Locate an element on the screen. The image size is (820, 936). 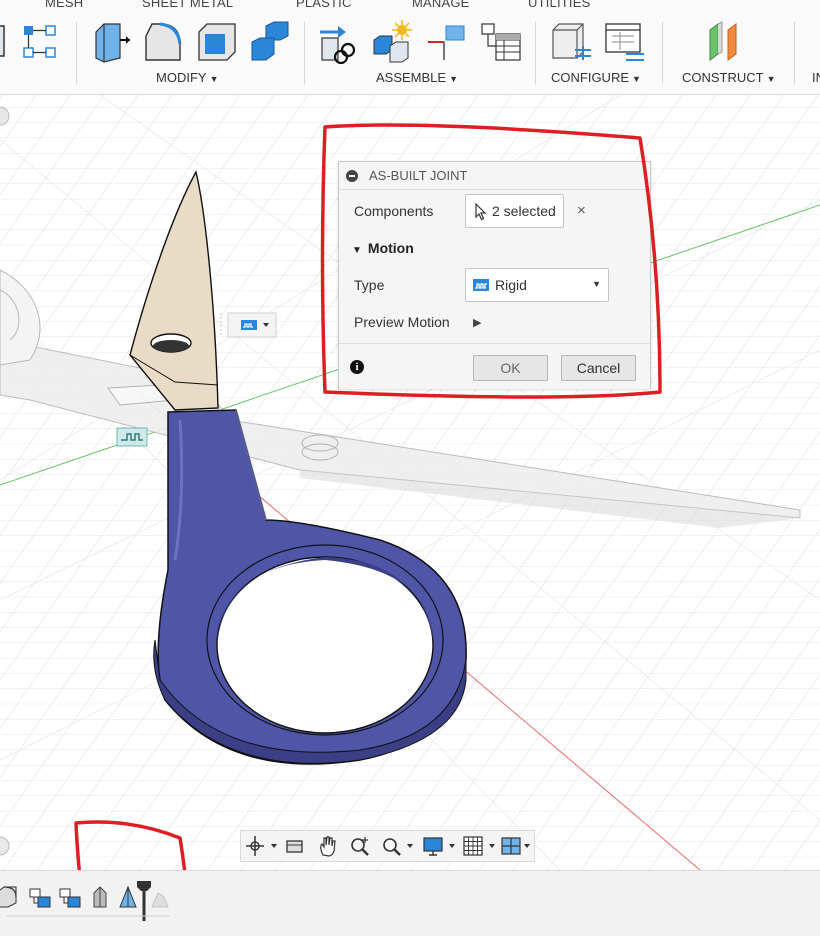
configure-label: CONFIGURE is located at coordinates (590, 77).